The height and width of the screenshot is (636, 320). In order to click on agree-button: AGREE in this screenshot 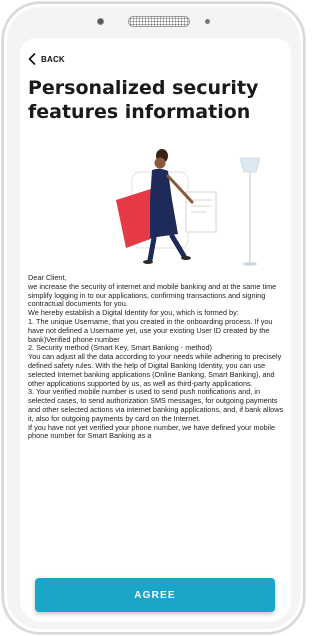, I will do `click(155, 595)`.